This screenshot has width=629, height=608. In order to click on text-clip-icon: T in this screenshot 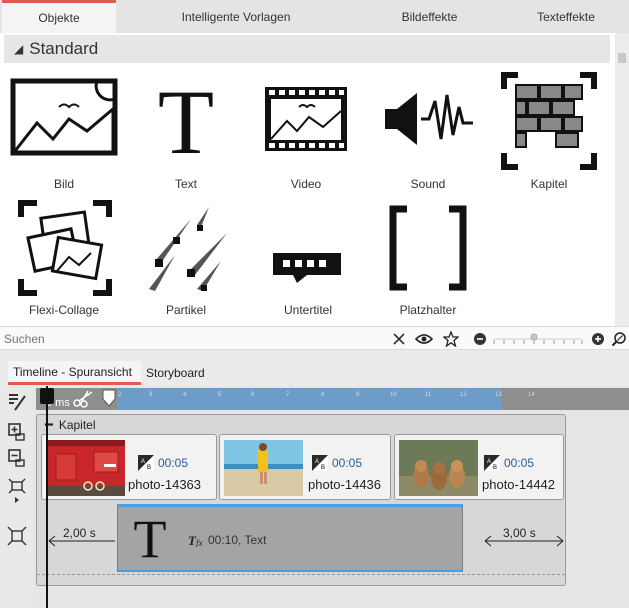, I will do `click(150, 537)`.